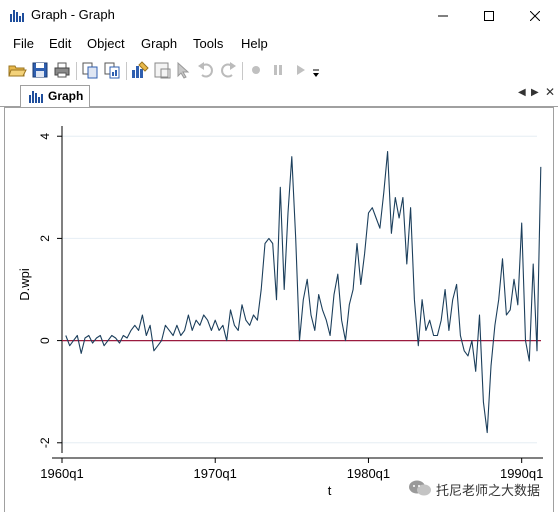  Describe the element at coordinates (40, 70) in the screenshot. I see `save-icon` at that location.